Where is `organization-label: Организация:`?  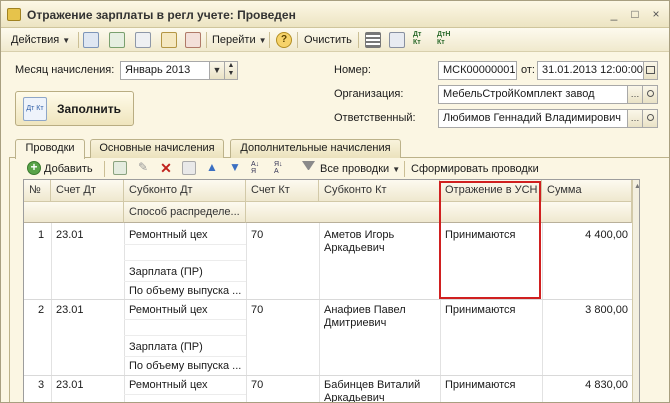
organization-label: Организация: is located at coordinates (369, 94).